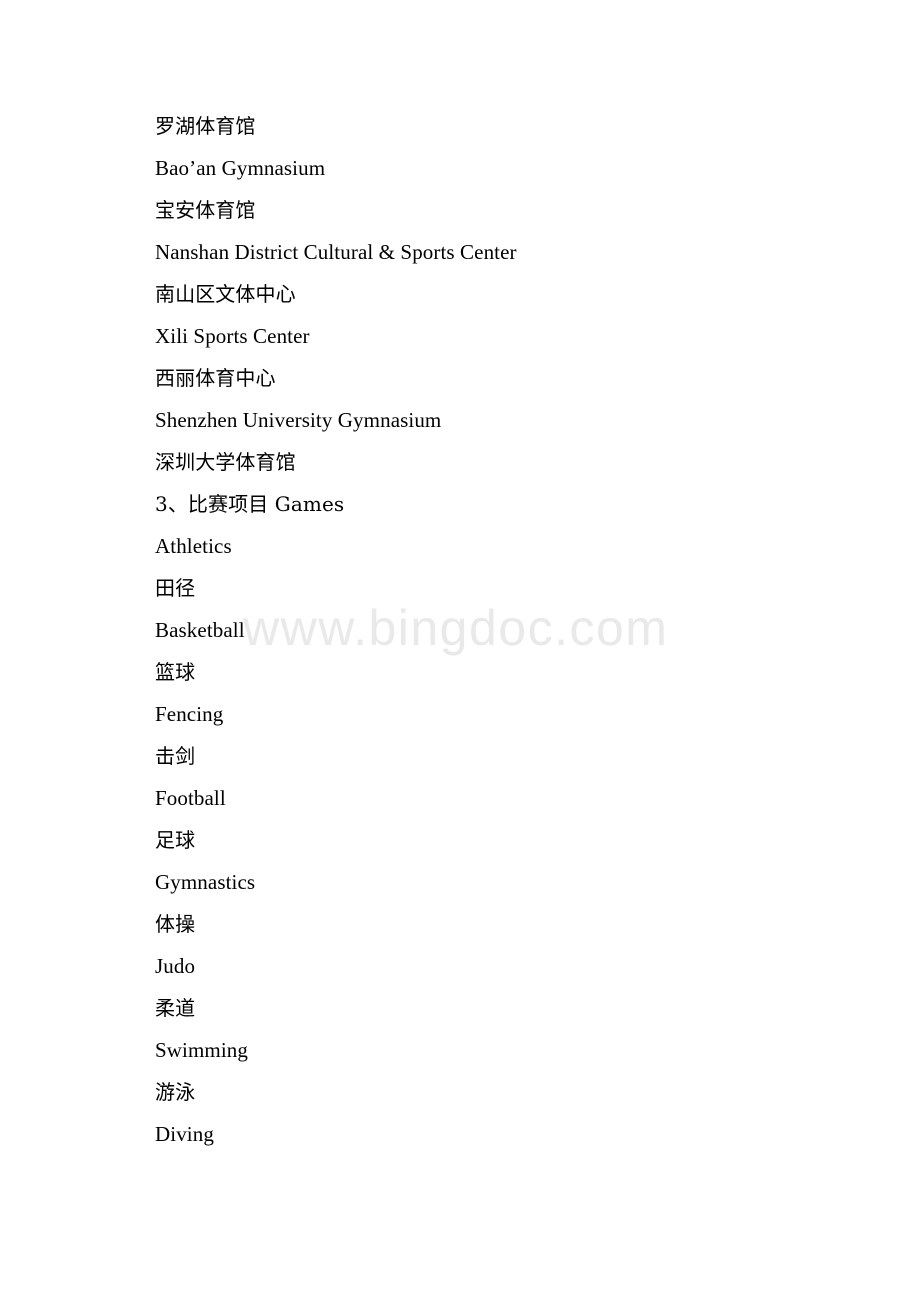 The image size is (920, 1302). I want to click on document-line: 击剑, so click(175, 756).